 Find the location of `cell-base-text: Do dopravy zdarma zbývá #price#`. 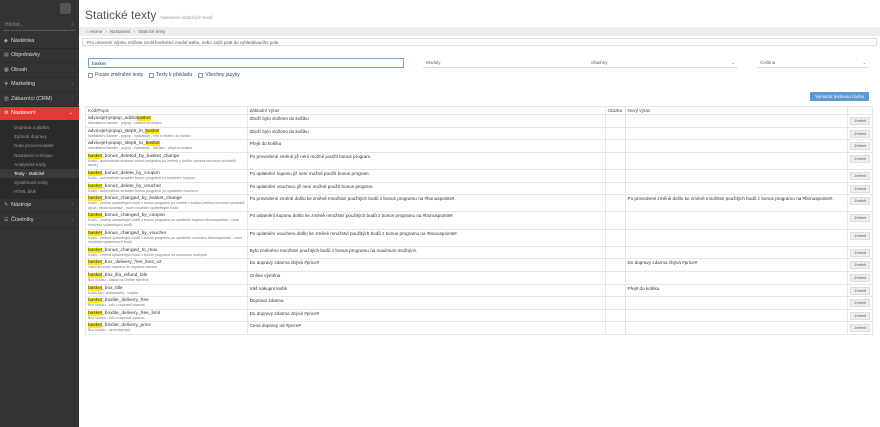

cell-base-text: Do dopravy zdarma zbývá #price# is located at coordinates (426, 315).